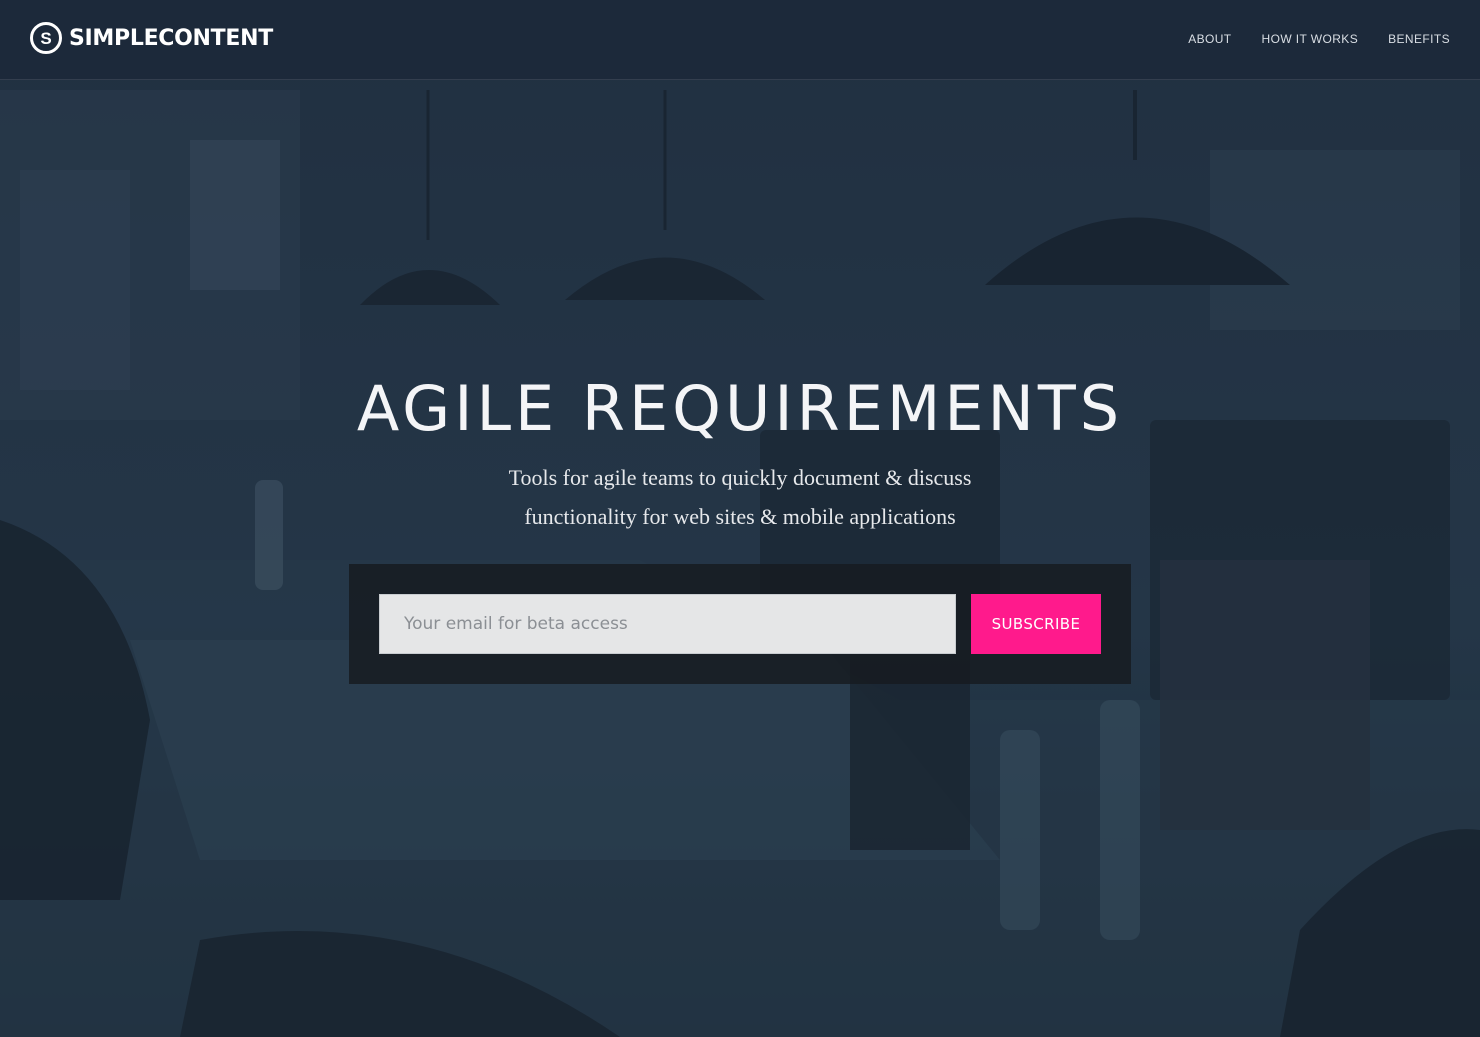 The width and height of the screenshot is (1480, 1037). What do you see at coordinates (1036, 624) in the screenshot?
I see `subscribe-button: SUBSCRIBE` at bounding box center [1036, 624].